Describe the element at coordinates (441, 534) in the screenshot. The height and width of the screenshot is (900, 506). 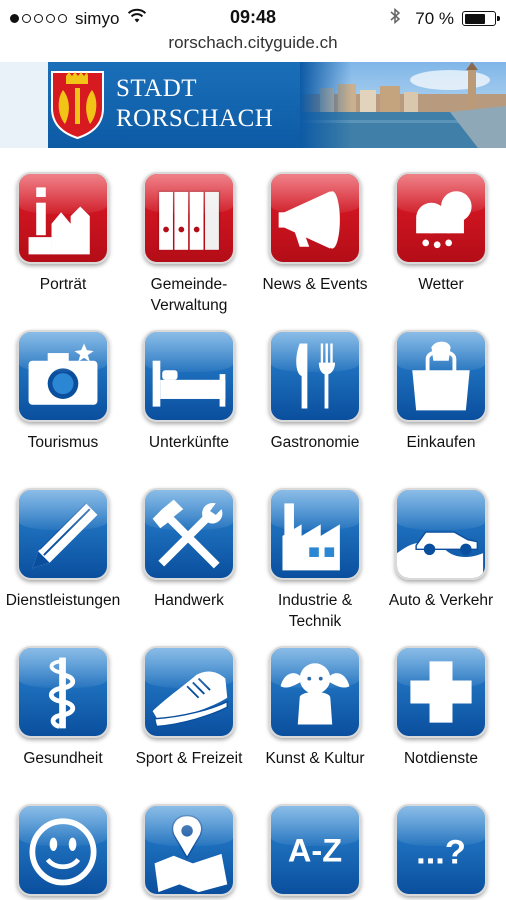
I see `car-icon` at that location.